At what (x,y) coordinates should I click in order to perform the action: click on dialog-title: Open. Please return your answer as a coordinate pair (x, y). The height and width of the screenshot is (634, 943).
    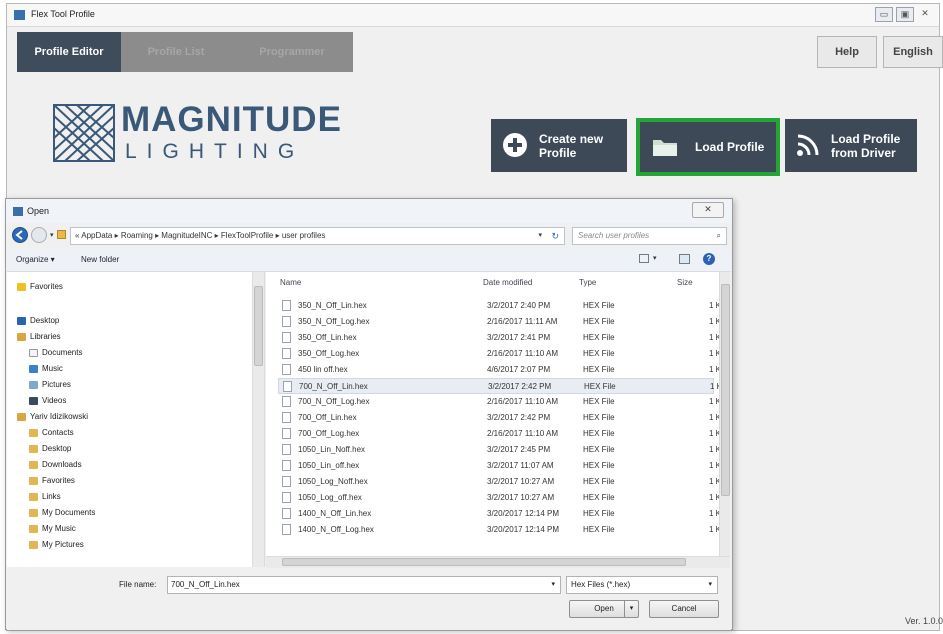
    Looking at the image, I should click on (38, 211).